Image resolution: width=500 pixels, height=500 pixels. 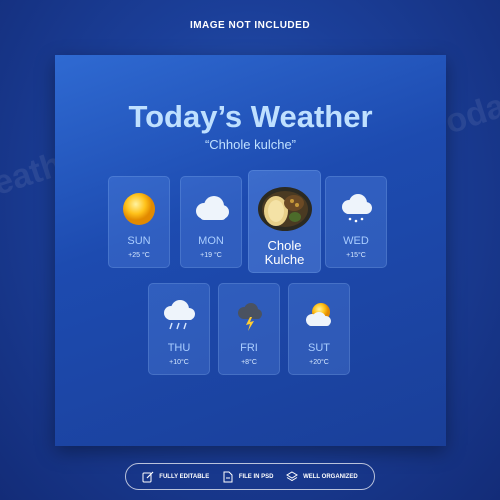 I want to click on tile-temp: +8°C, so click(x=249, y=362).